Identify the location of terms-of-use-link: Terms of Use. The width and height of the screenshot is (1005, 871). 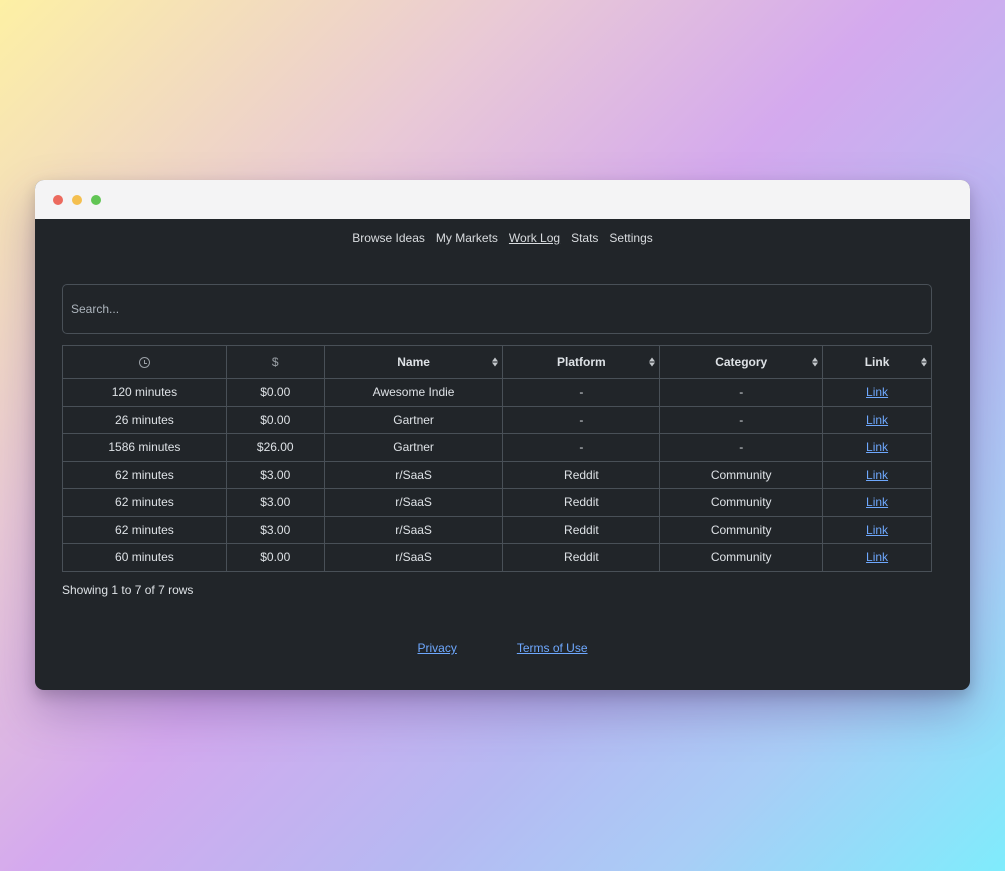
(552, 648).